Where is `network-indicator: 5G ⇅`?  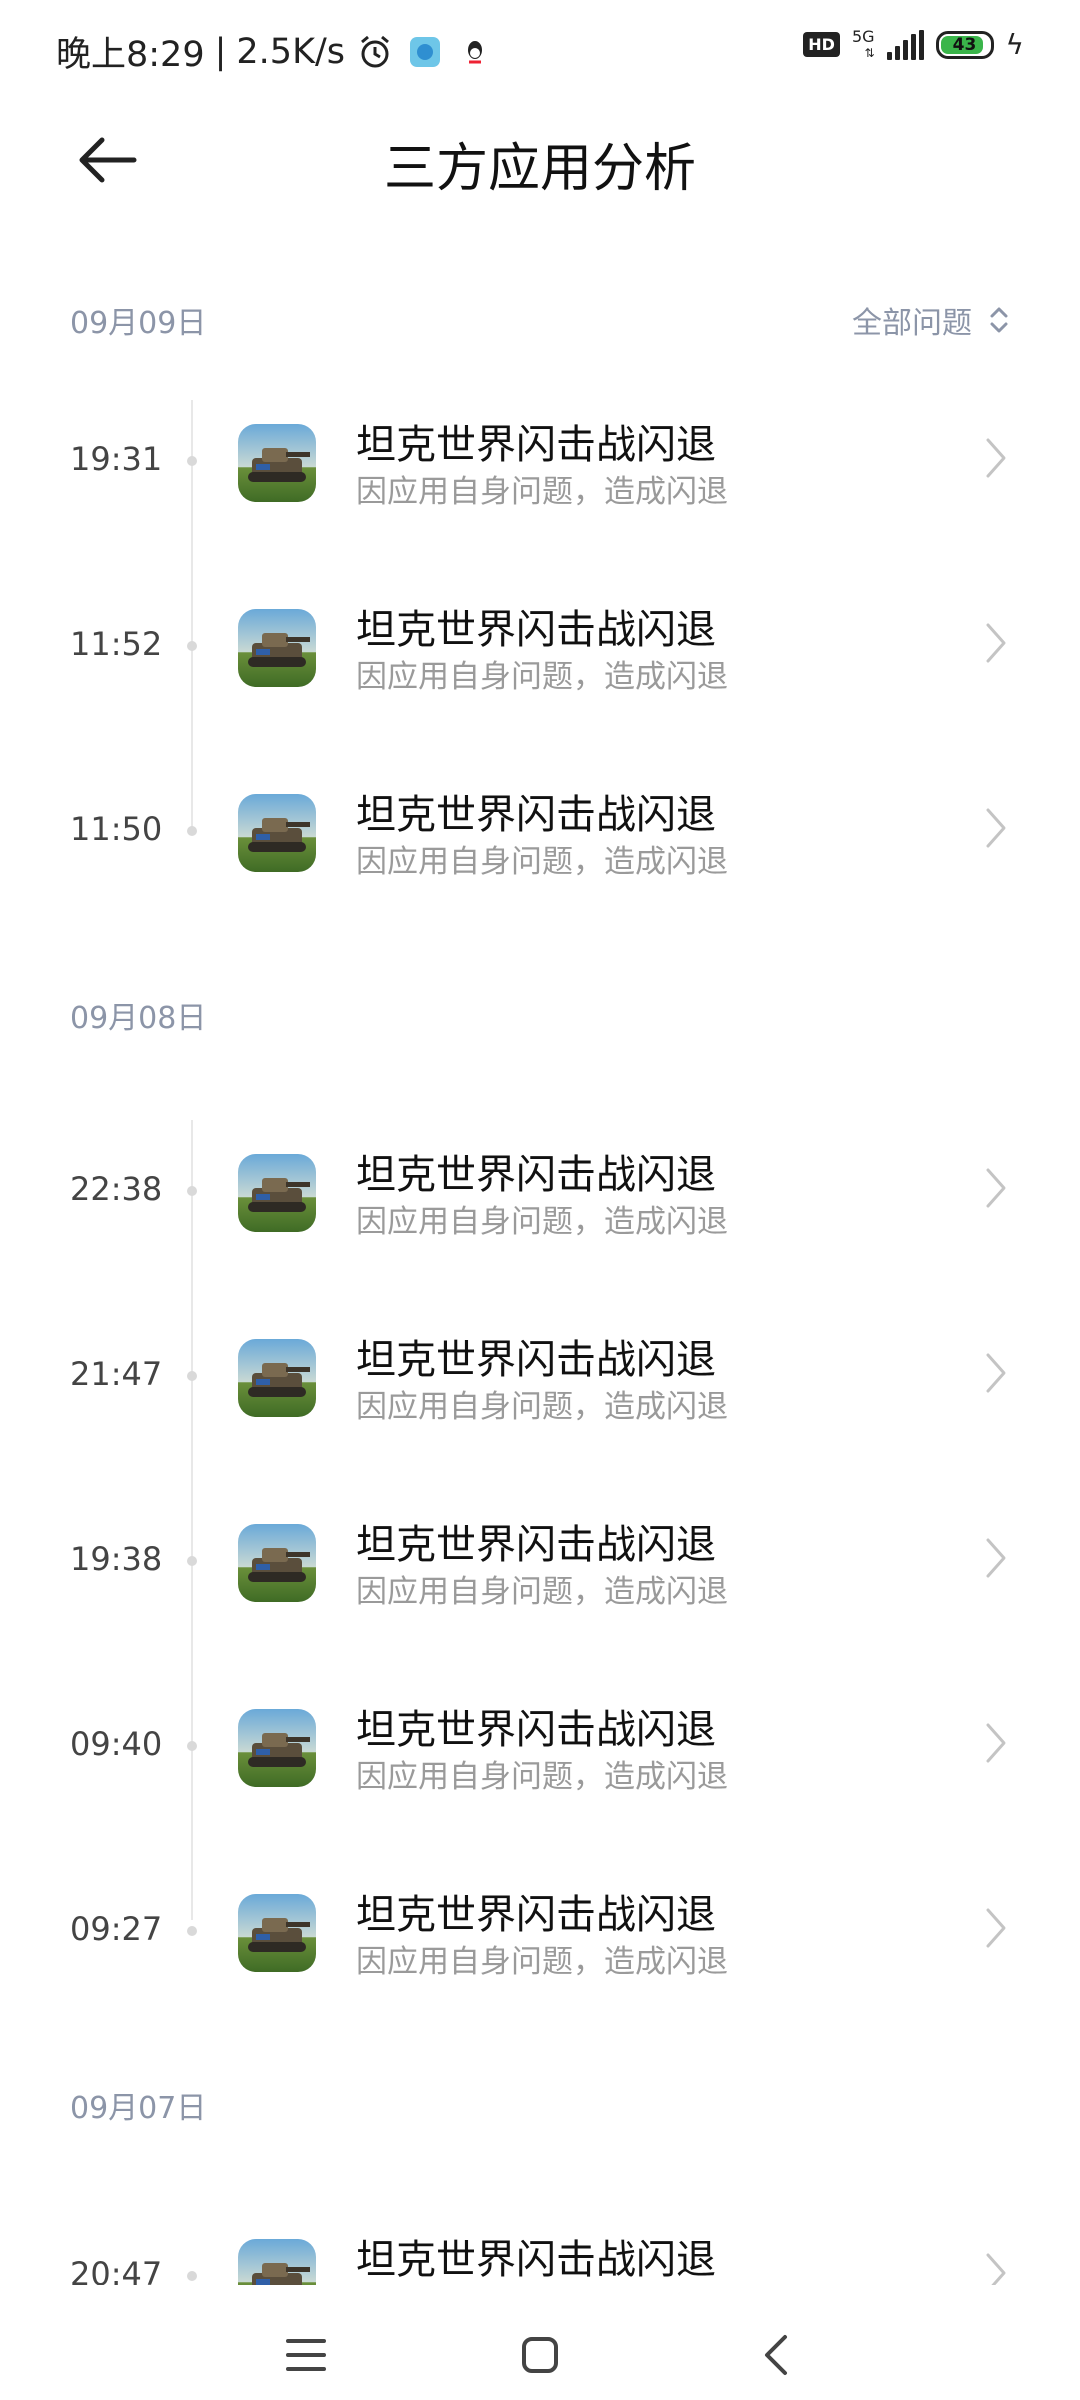
network-indicator: 5G ⇅ is located at coordinates (863, 43).